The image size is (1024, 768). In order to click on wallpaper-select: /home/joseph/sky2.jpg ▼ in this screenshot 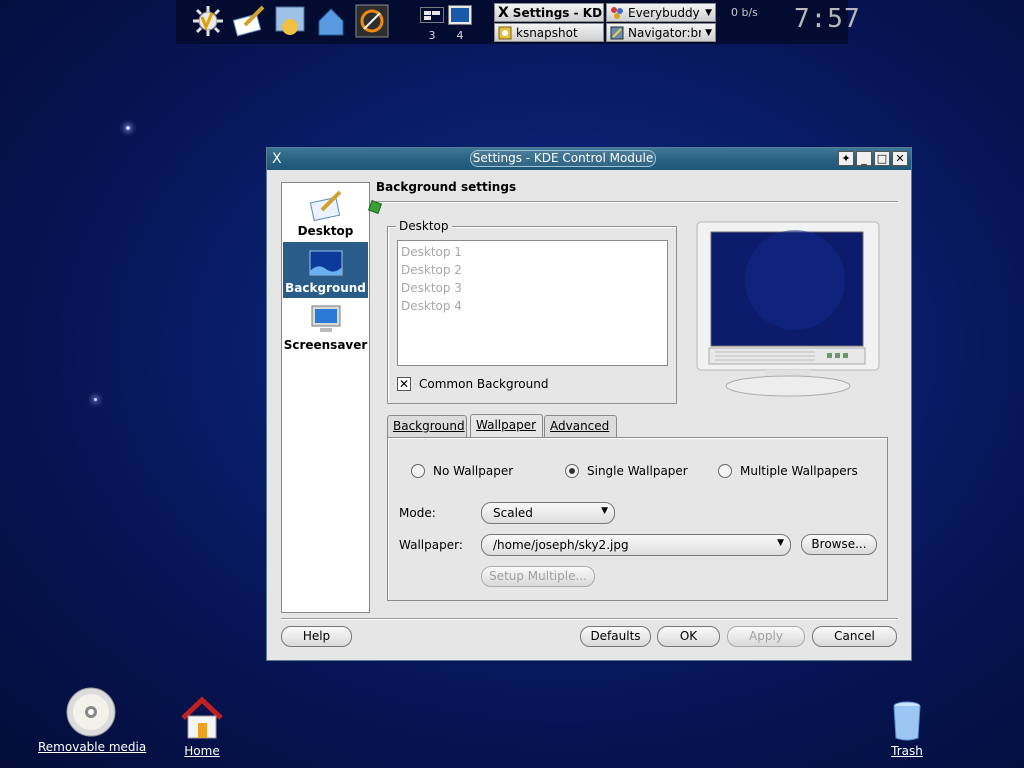, I will do `click(636, 545)`.